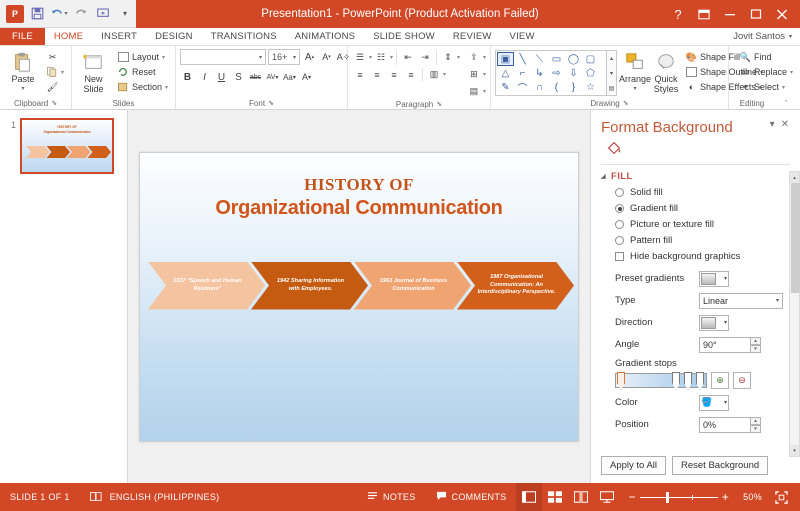 This screenshot has width=800, height=511. Describe the element at coordinates (772, 124) in the screenshot. I see `pane-options-icon: ▾` at that location.